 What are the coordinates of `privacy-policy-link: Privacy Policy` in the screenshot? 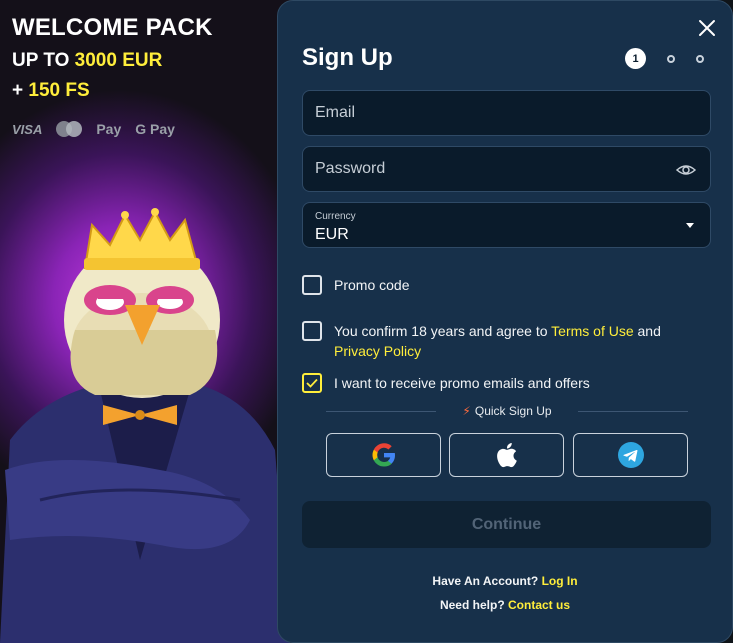 It's located at (377, 351).